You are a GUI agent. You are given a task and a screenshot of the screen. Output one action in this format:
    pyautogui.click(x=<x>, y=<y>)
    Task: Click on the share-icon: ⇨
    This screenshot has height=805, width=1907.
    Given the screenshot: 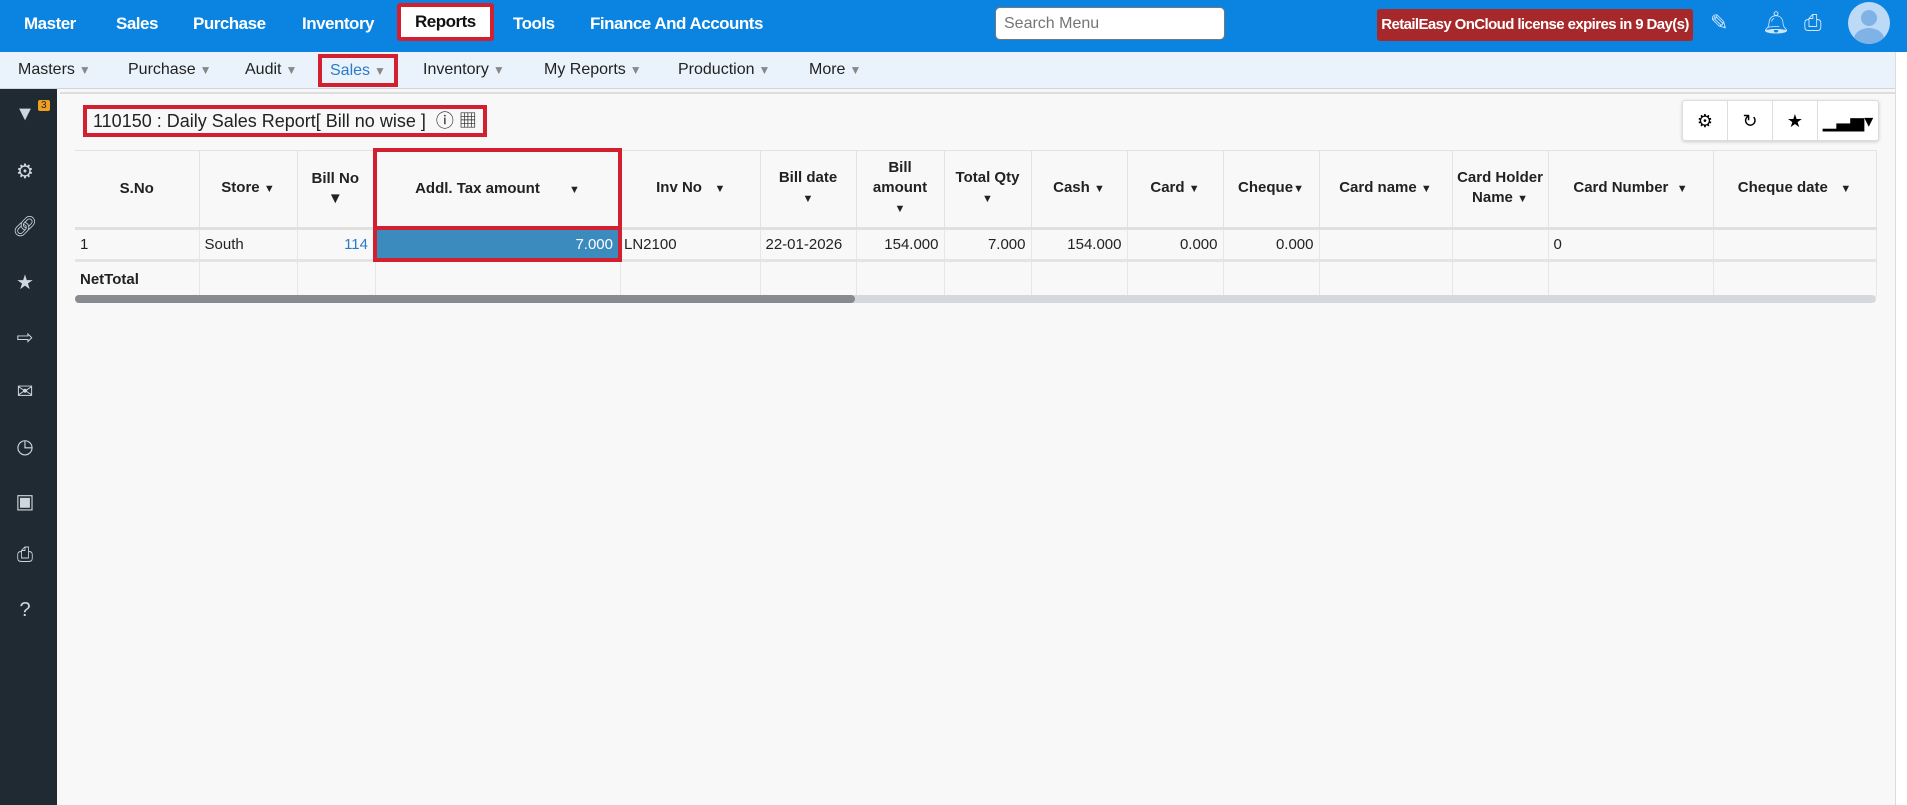 What is the action you would take?
    pyautogui.click(x=25, y=337)
    